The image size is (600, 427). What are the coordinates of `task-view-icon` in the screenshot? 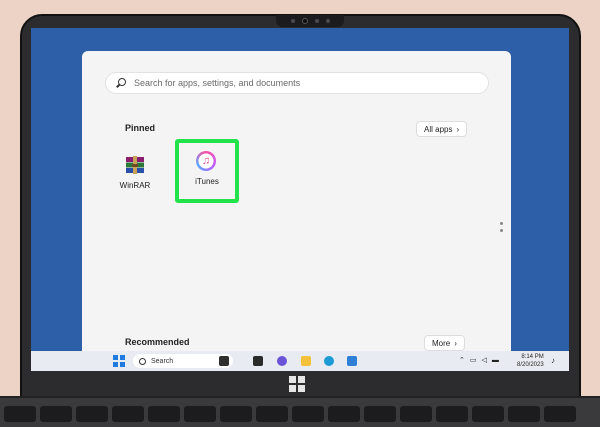 It's located at (258, 361).